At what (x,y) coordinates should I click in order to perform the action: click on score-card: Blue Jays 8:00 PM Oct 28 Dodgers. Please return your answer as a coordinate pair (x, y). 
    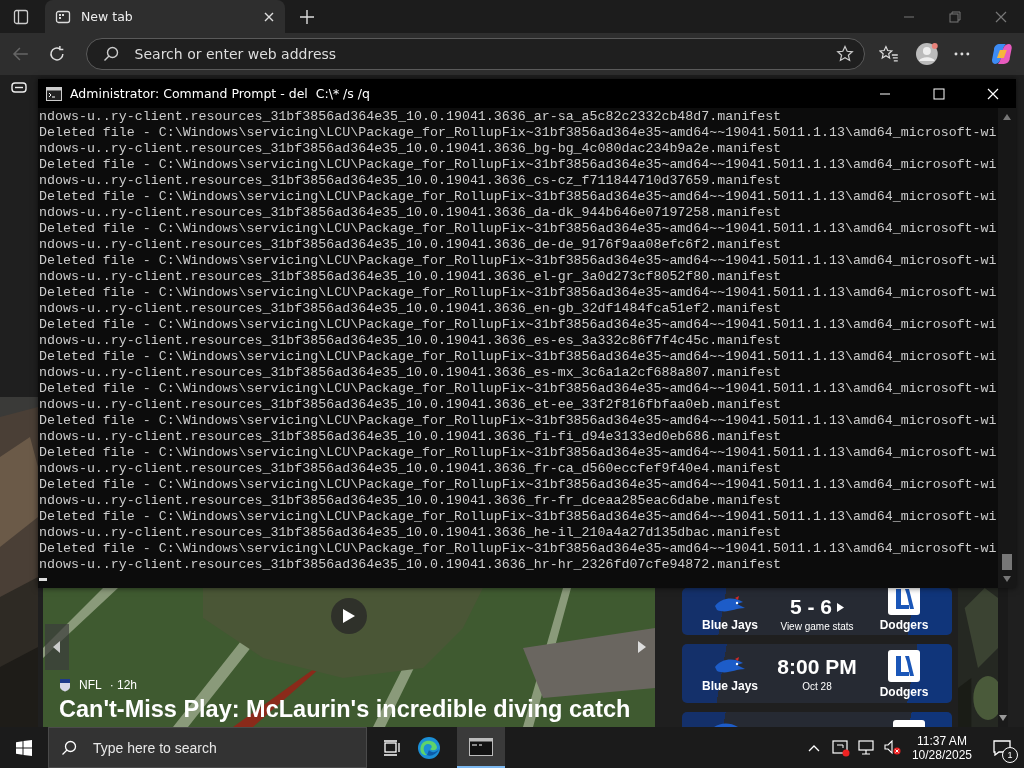
    Looking at the image, I should click on (817, 673).